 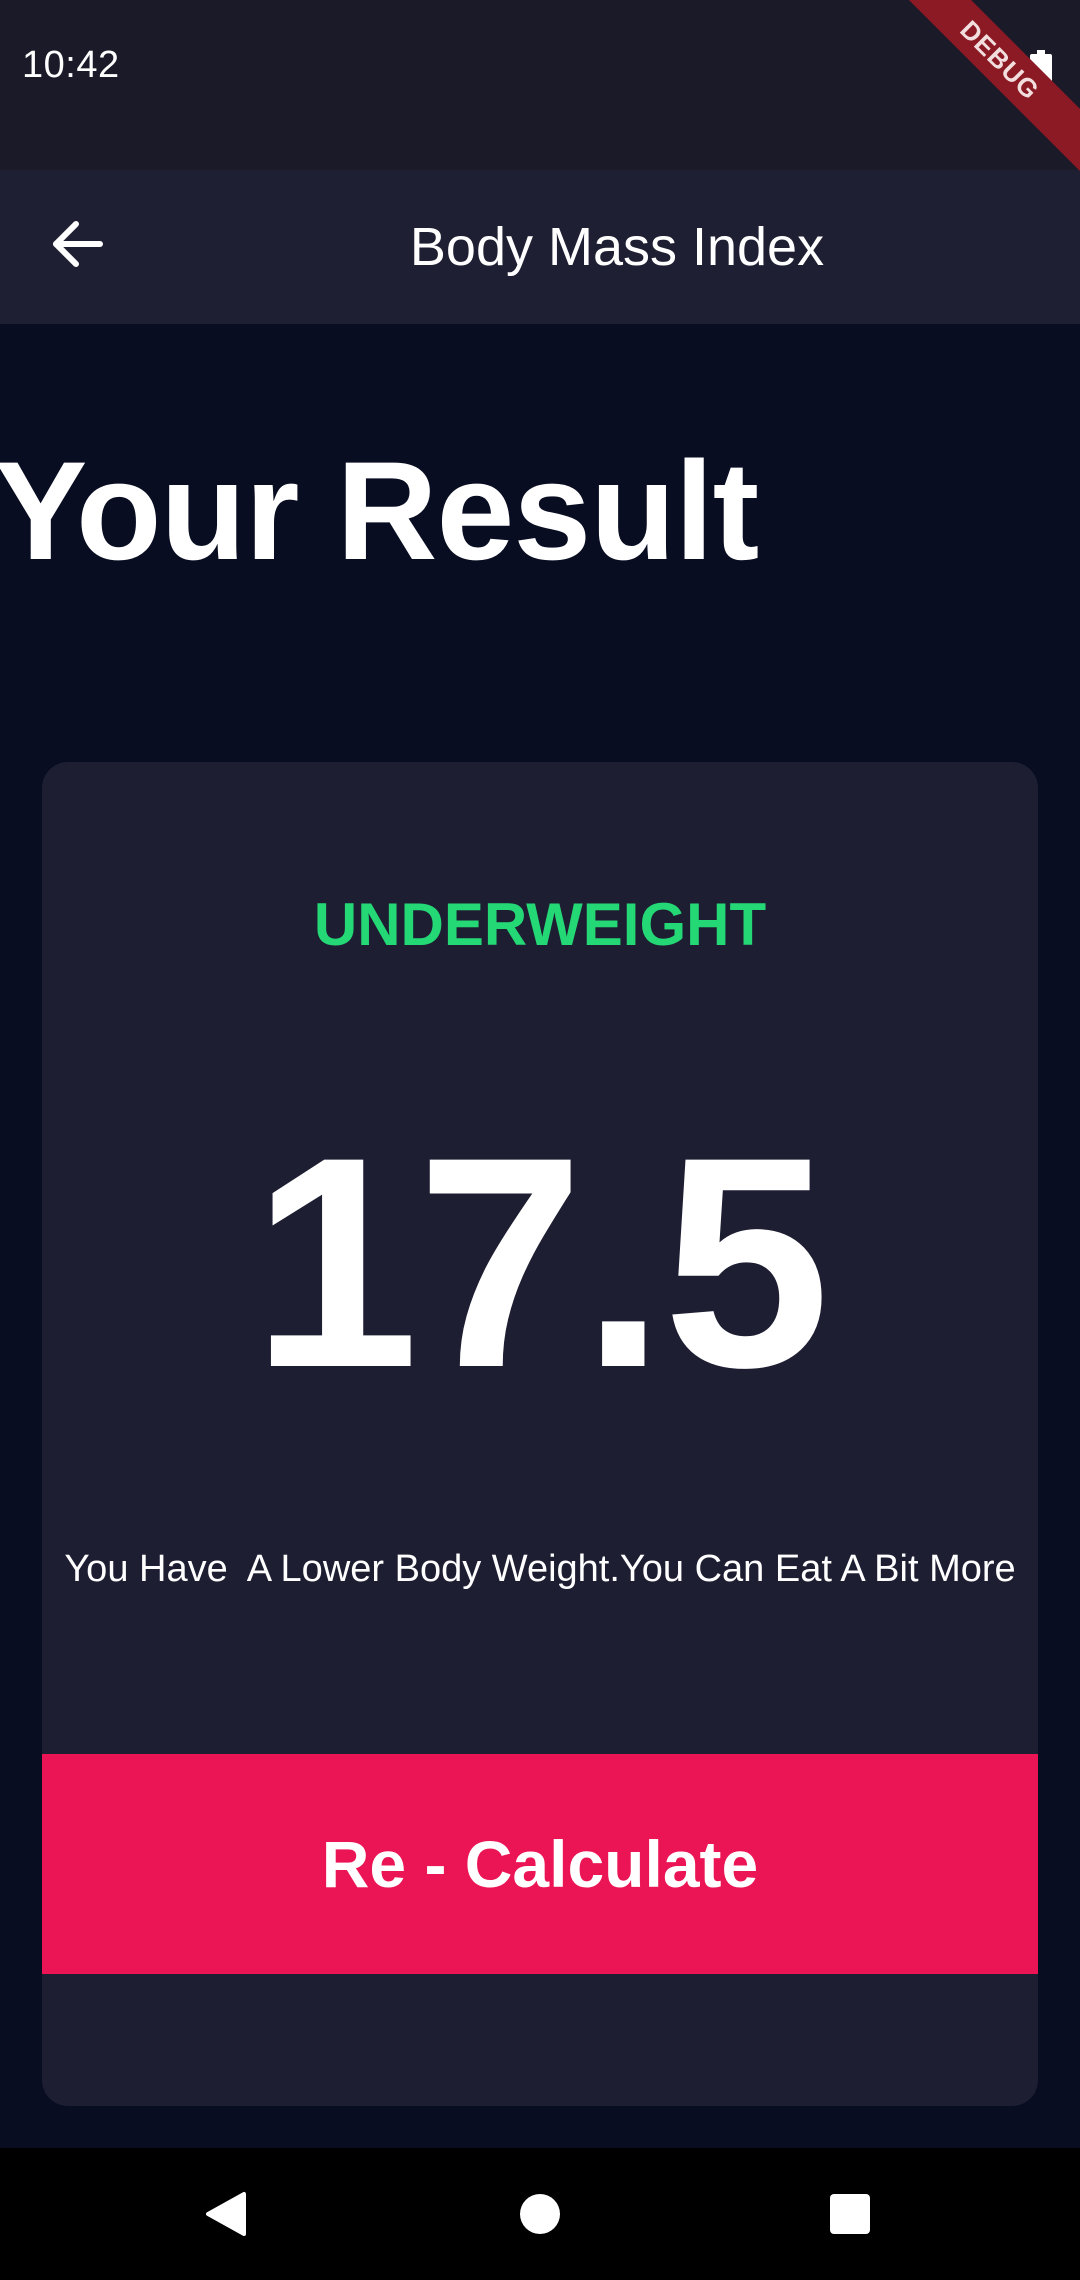 What do you see at coordinates (540, 924) in the screenshot?
I see `bmi-category-label: UNDERWEIGHT` at bounding box center [540, 924].